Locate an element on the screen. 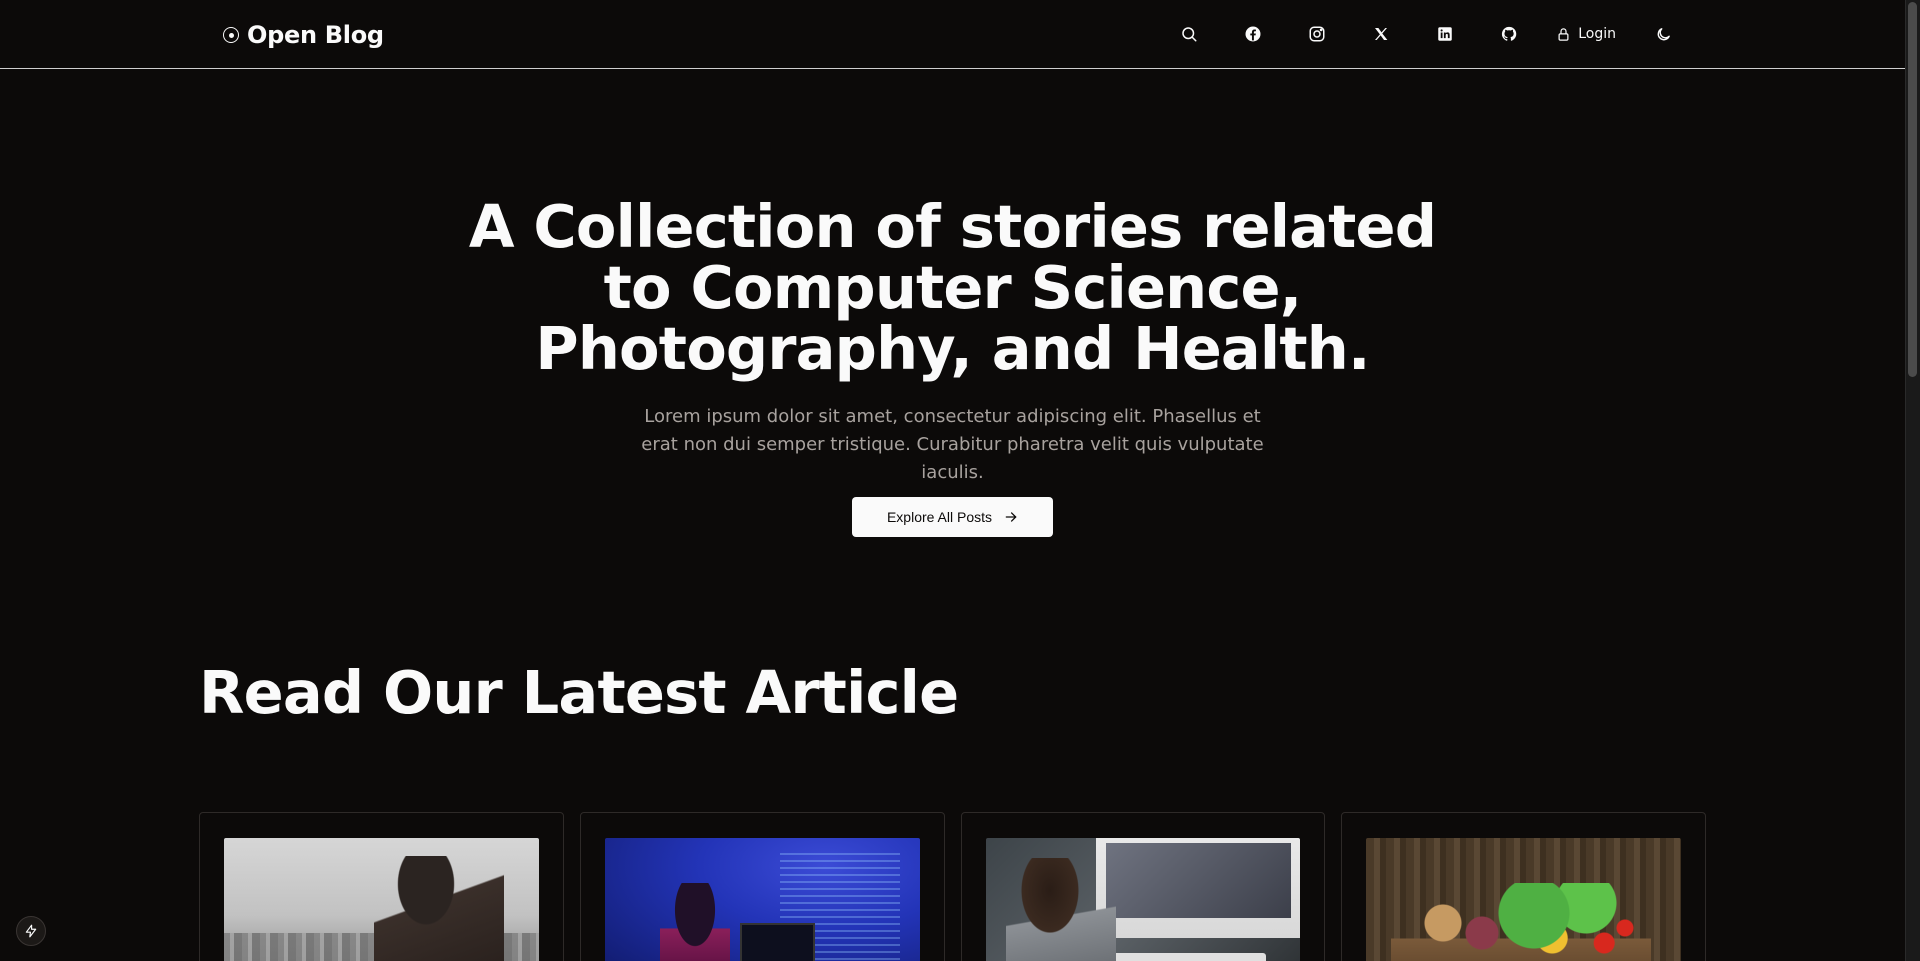 The width and height of the screenshot is (1920, 961). lightning-badge is located at coordinates (31, 931).